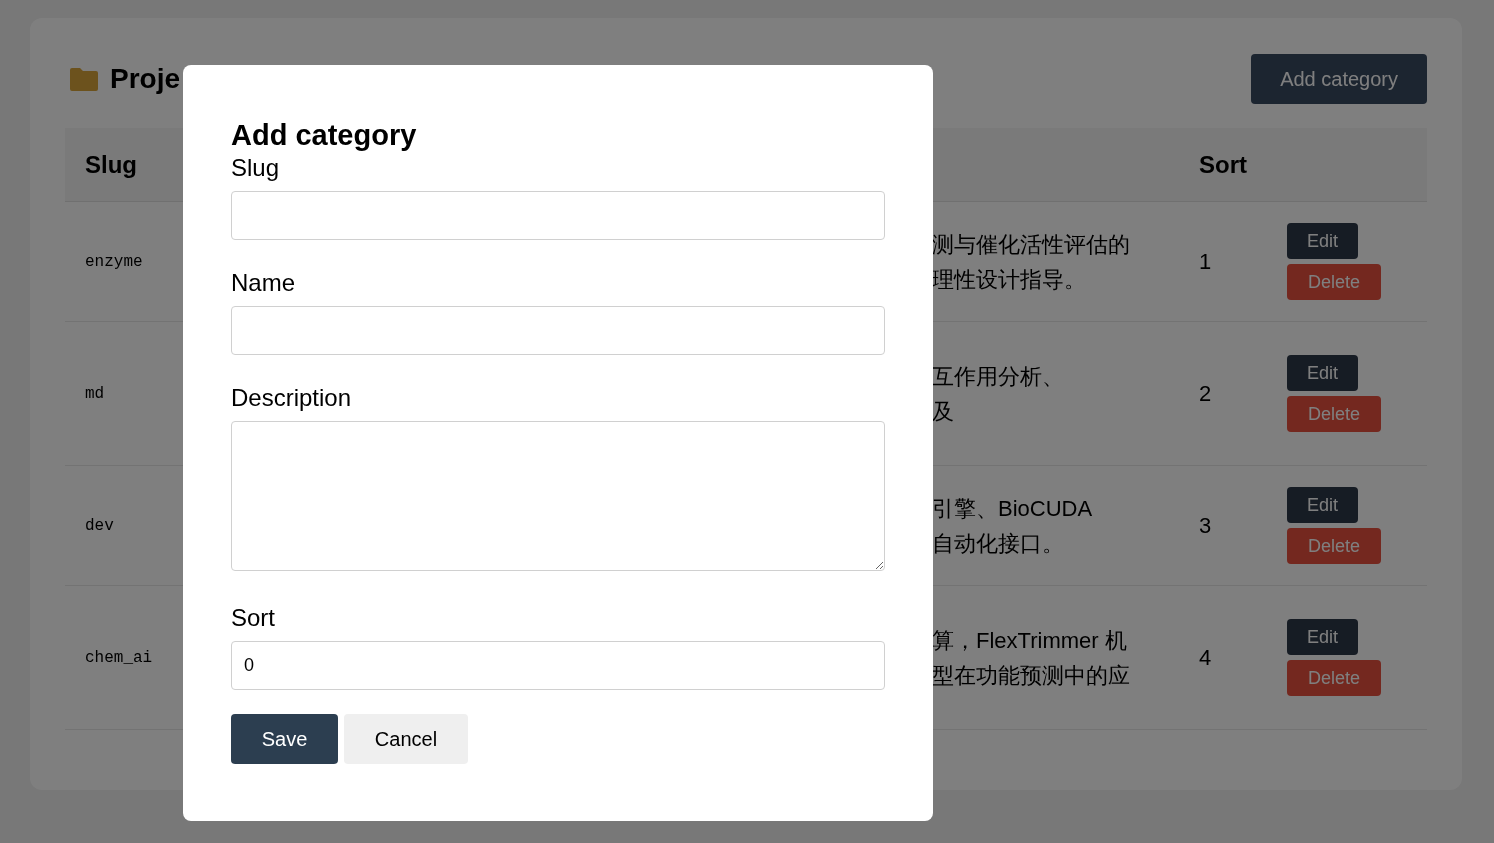  Describe the element at coordinates (113, 262) in the screenshot. I see `table-cell-text: enzyme` at that location.